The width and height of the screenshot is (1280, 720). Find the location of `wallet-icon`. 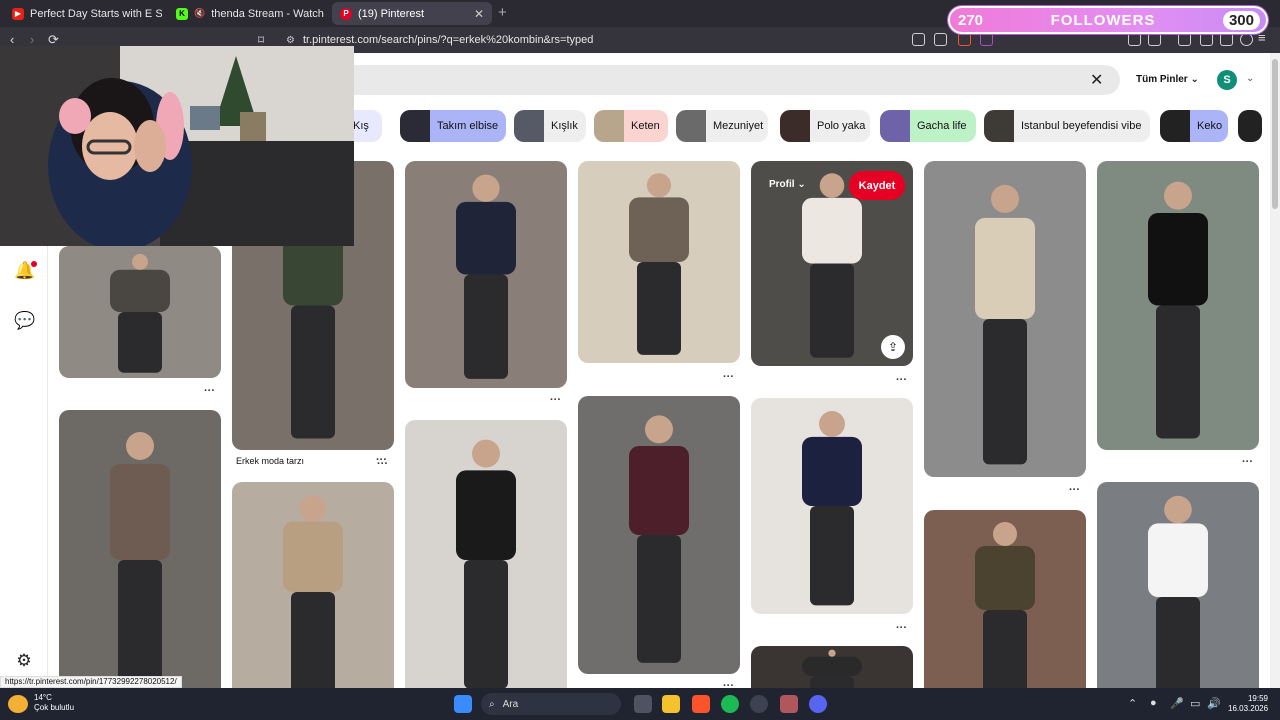

wallet-icon is located at coordinates (1206, 39).